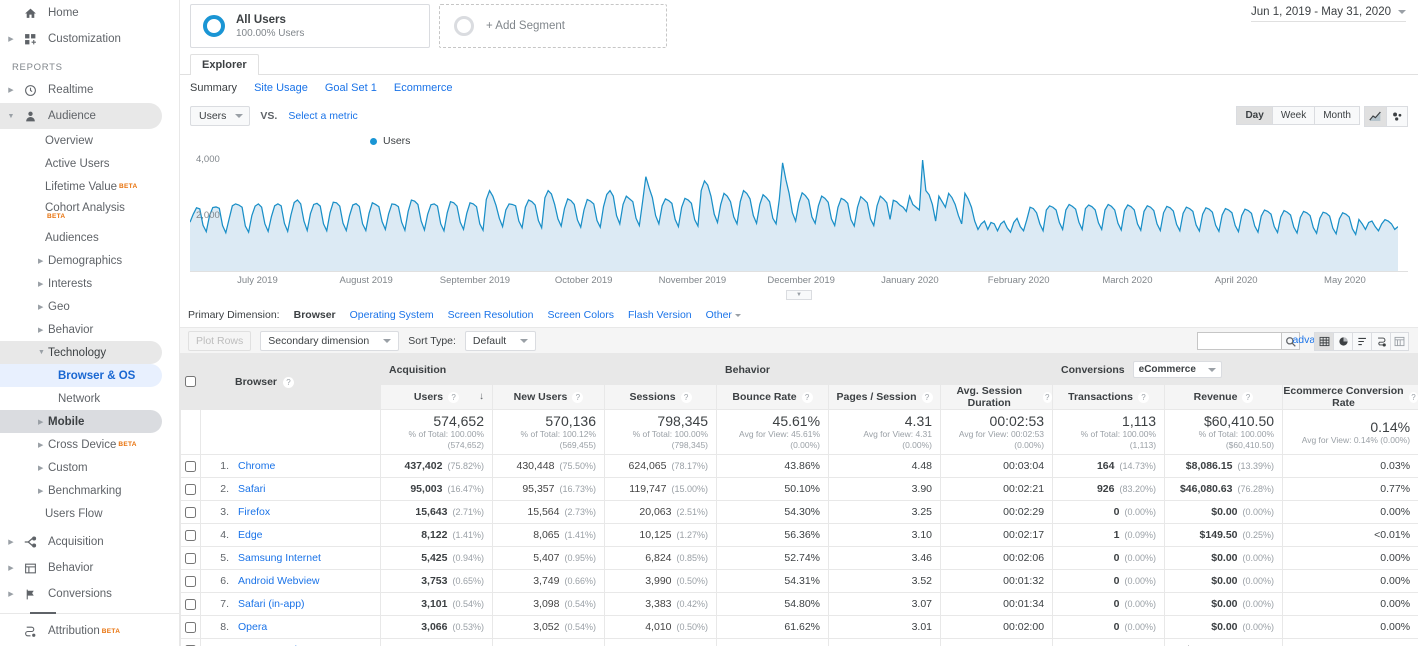 Image resolution: width=1418 pixels, height=646 pixels. I want to click on column-header-users: Users? ↓, so click(436, 397).